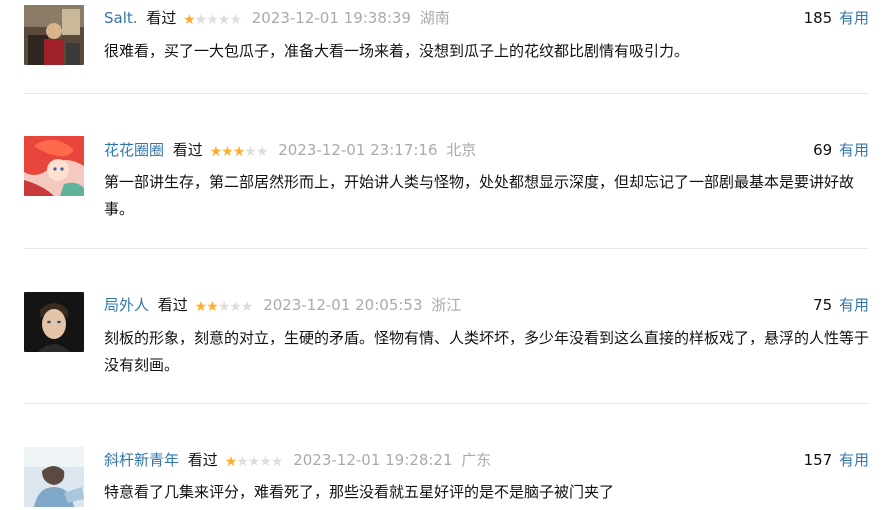 The height and width of the screenshot is (510, 886). I want to click on vote-area: 69 有用, so click(841, 150).